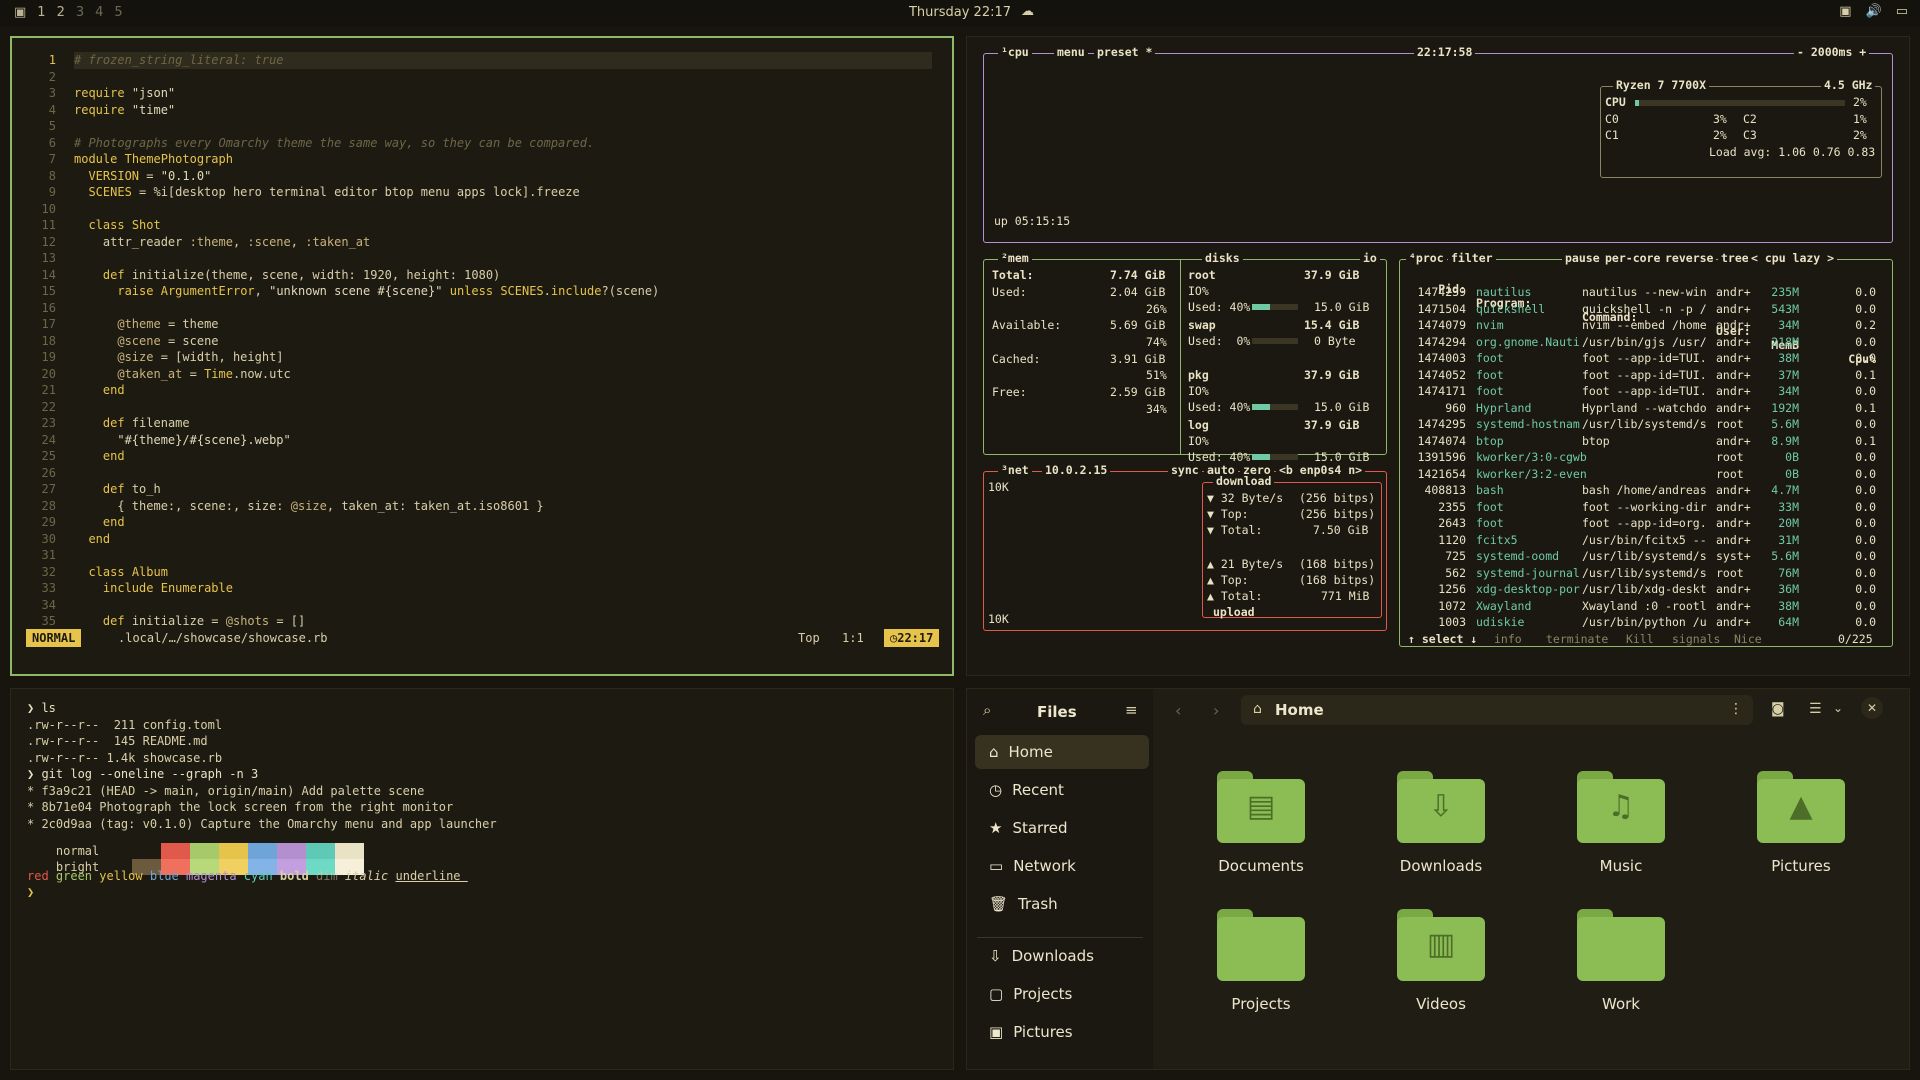 The image size is (1920, 1080). Describe the element at coordinates (482, 324) in the screenshot. I see `code-line: 17 @theme = theme` at that location.